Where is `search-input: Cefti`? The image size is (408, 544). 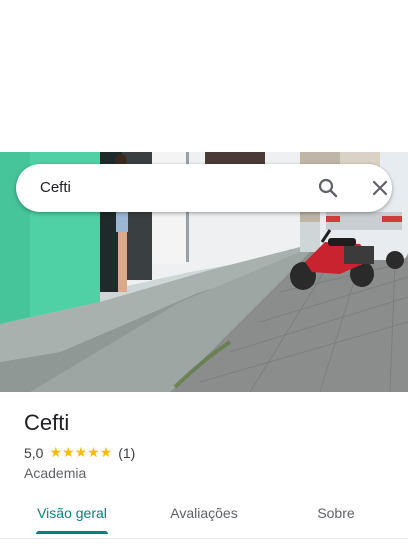 search-input: Cefti is located at coordinates (55, 188).